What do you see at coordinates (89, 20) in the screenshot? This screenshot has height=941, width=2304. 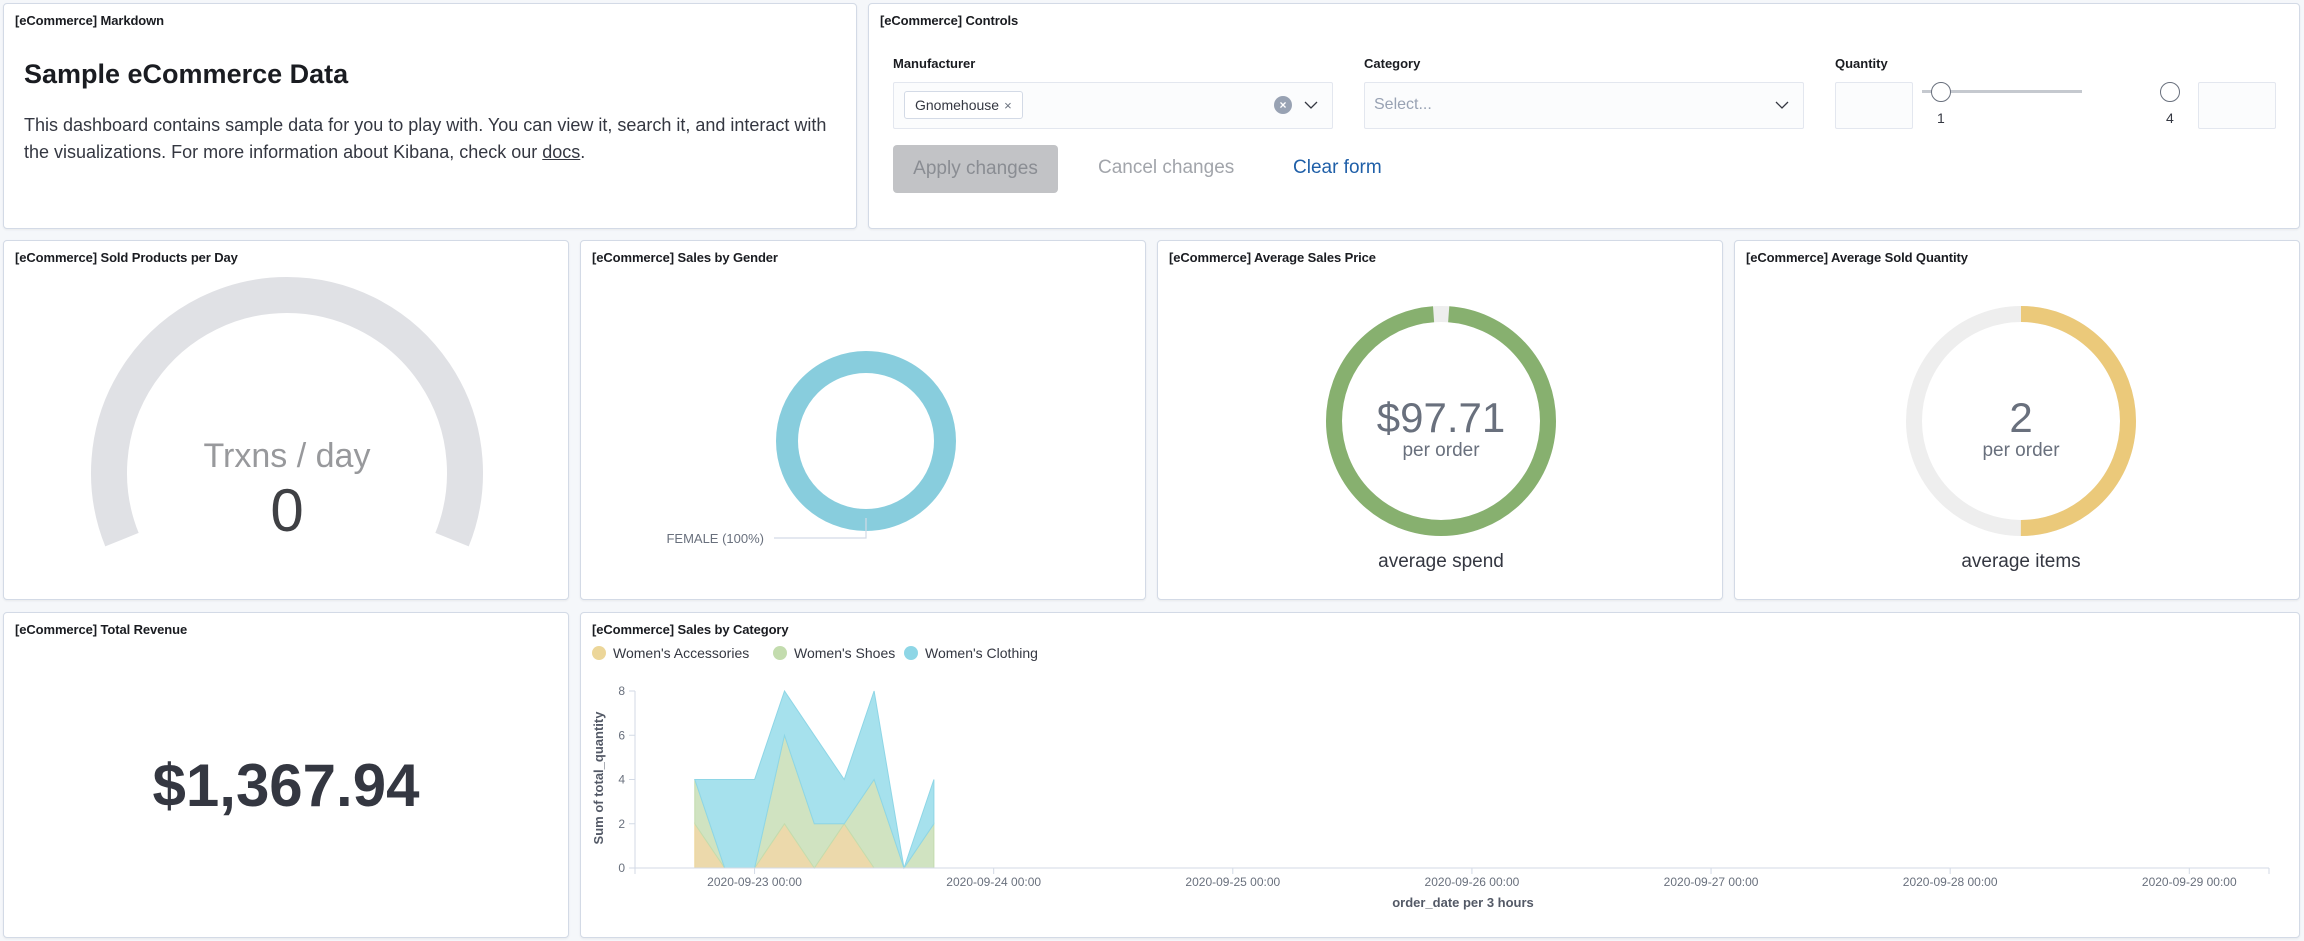 I see `panel-title: [eCommerce] Markdown` at bounding box center [89, 20].